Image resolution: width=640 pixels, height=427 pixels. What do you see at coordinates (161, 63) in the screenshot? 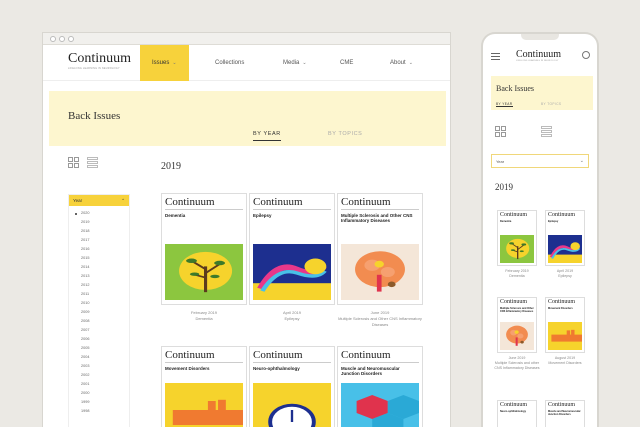
I see `nav-label: Issues` at bounding box center [161, 63].